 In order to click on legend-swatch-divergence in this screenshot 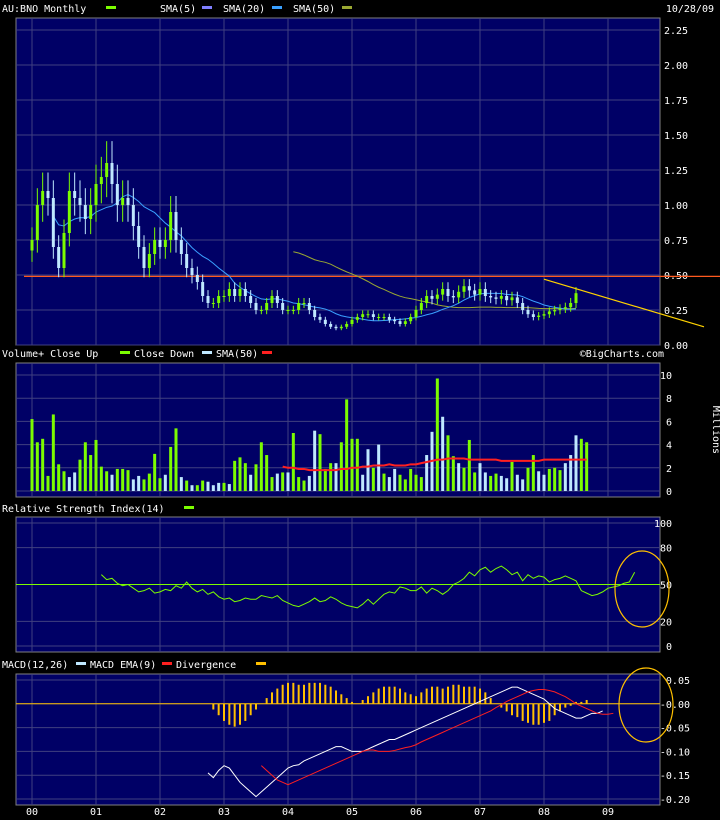, I will do `click(261, 663)`.